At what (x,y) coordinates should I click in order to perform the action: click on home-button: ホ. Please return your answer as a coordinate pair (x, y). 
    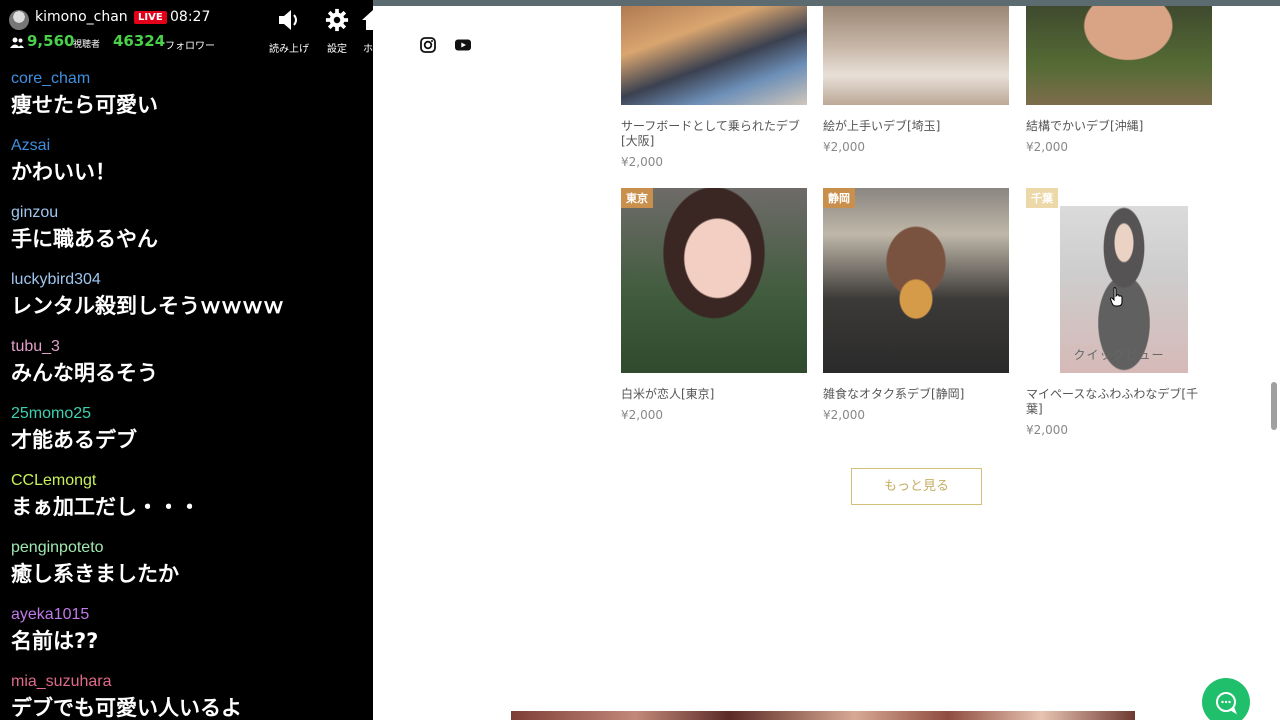
    Looking at the image, I should click on (366, 31).